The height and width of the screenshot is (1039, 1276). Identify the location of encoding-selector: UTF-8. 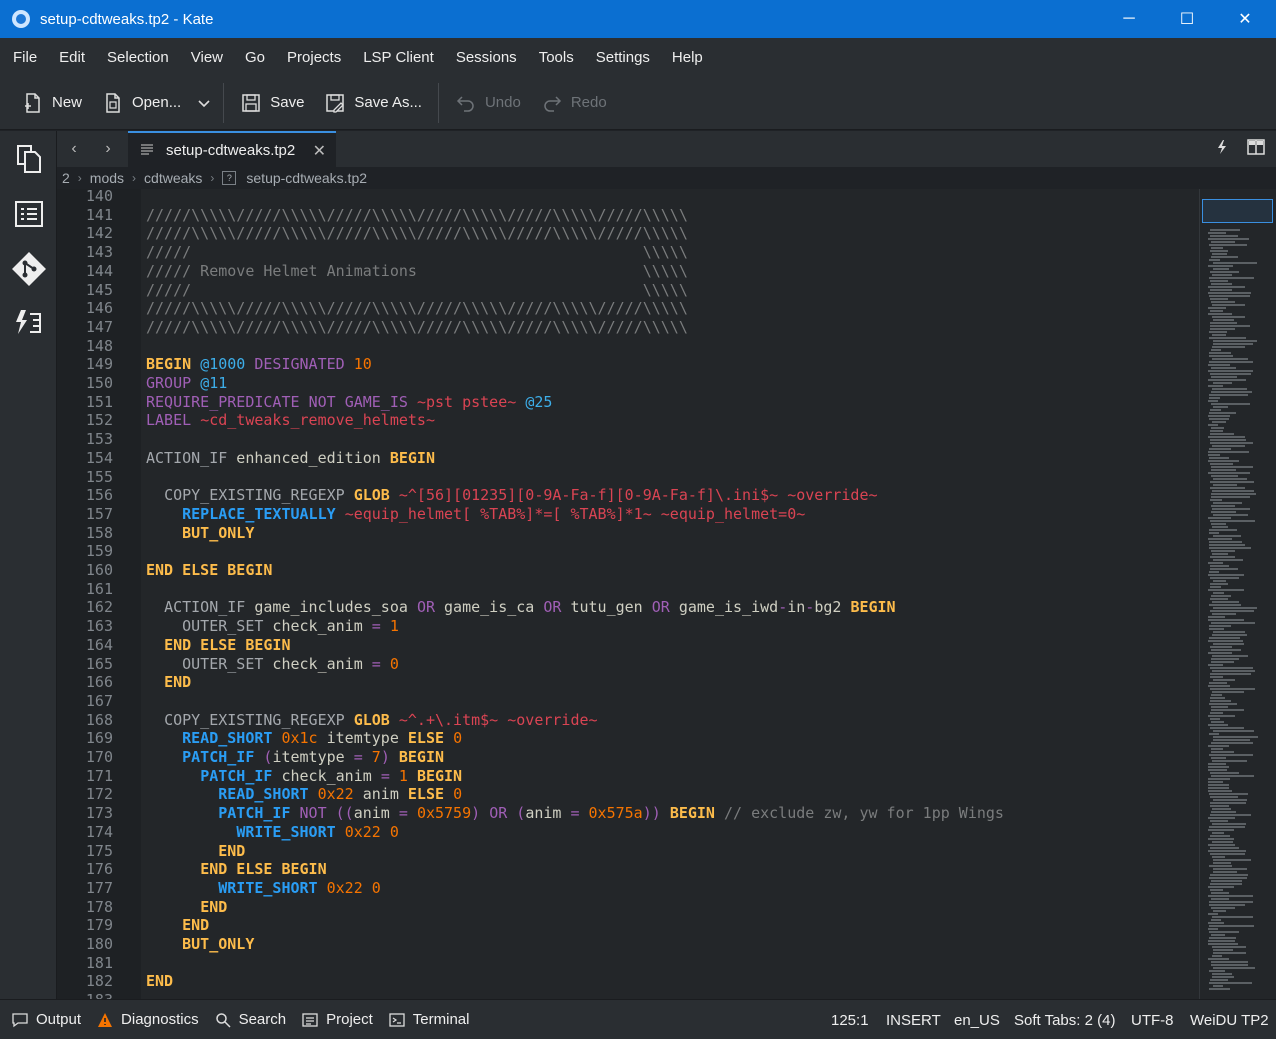
(1152, 1019).